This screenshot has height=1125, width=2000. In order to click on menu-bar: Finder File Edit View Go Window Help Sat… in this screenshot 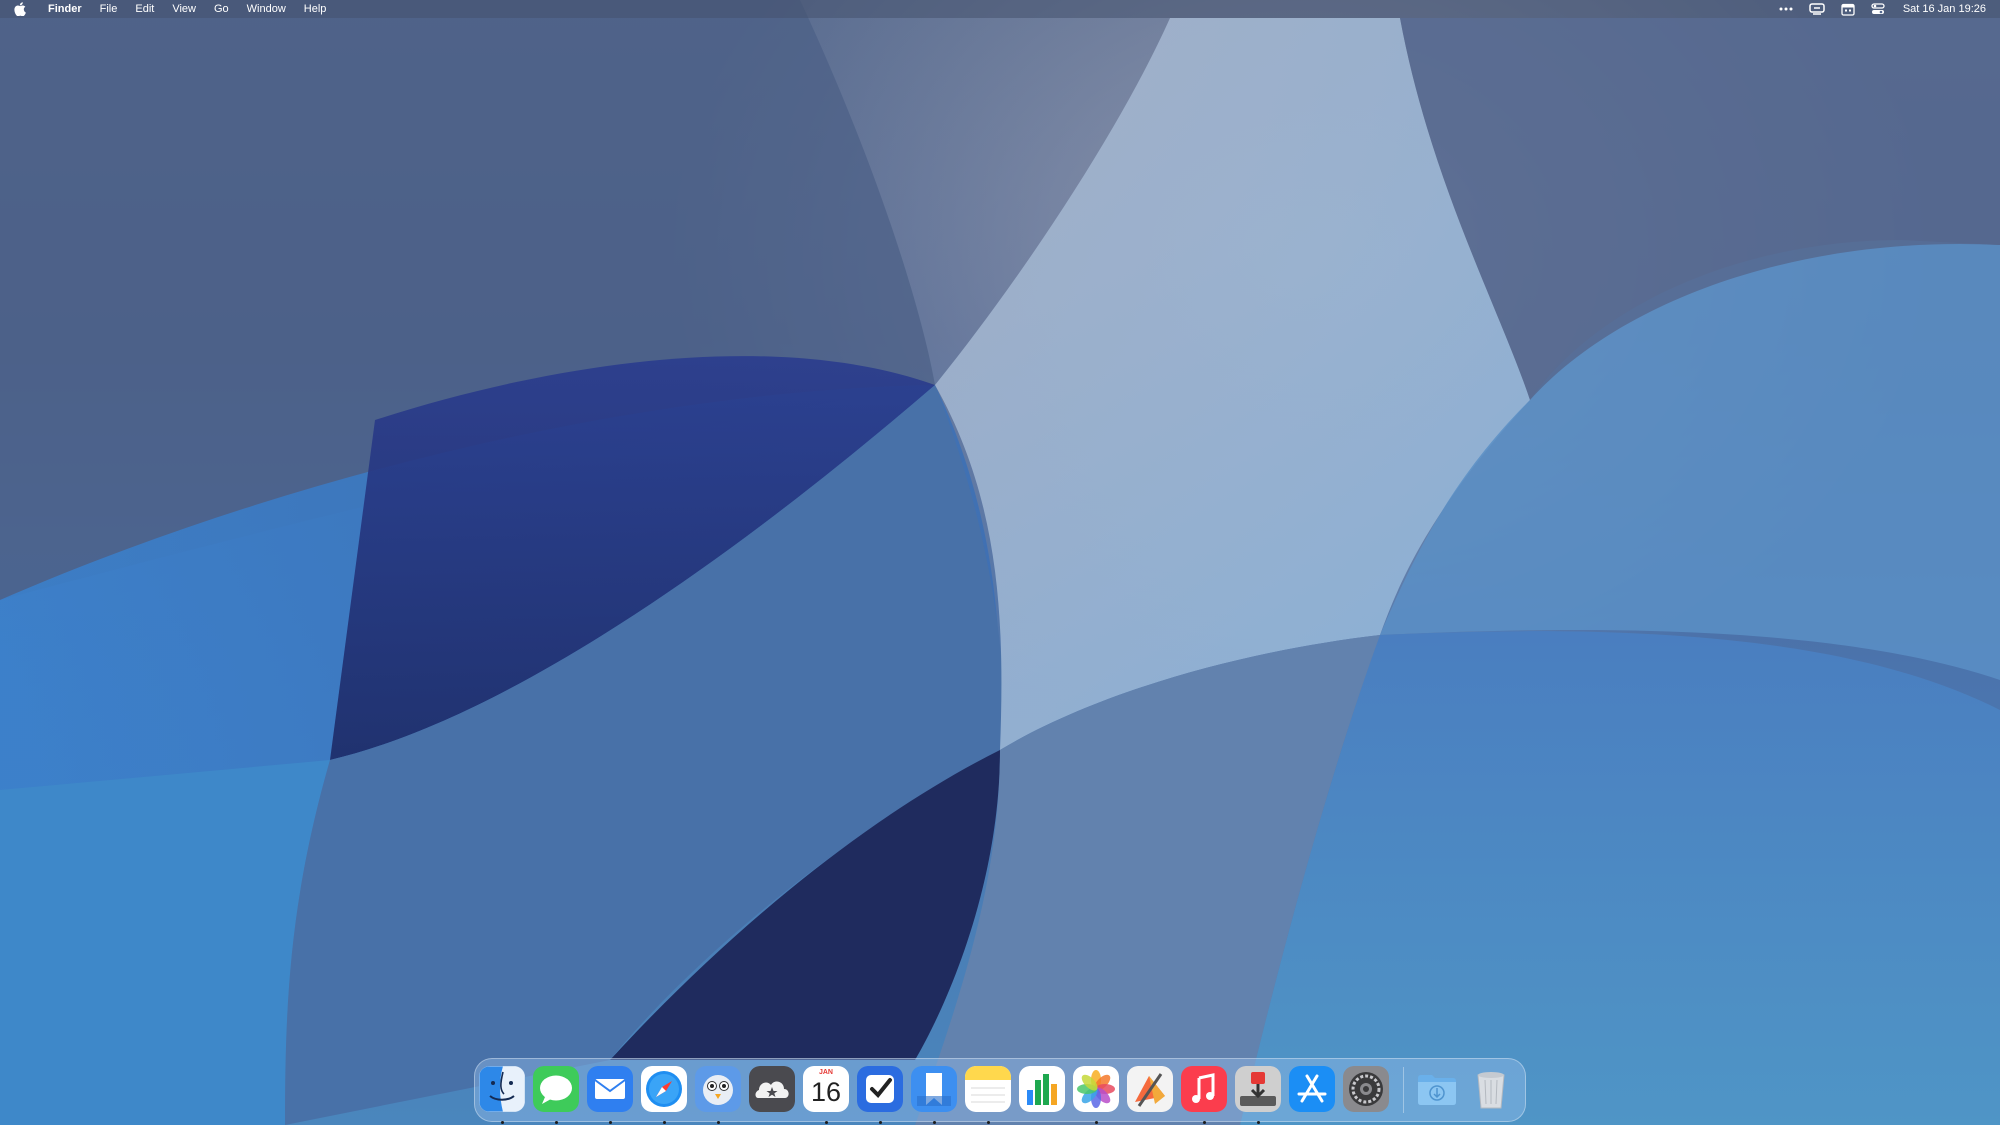, I will do `click(1000, 9)`.